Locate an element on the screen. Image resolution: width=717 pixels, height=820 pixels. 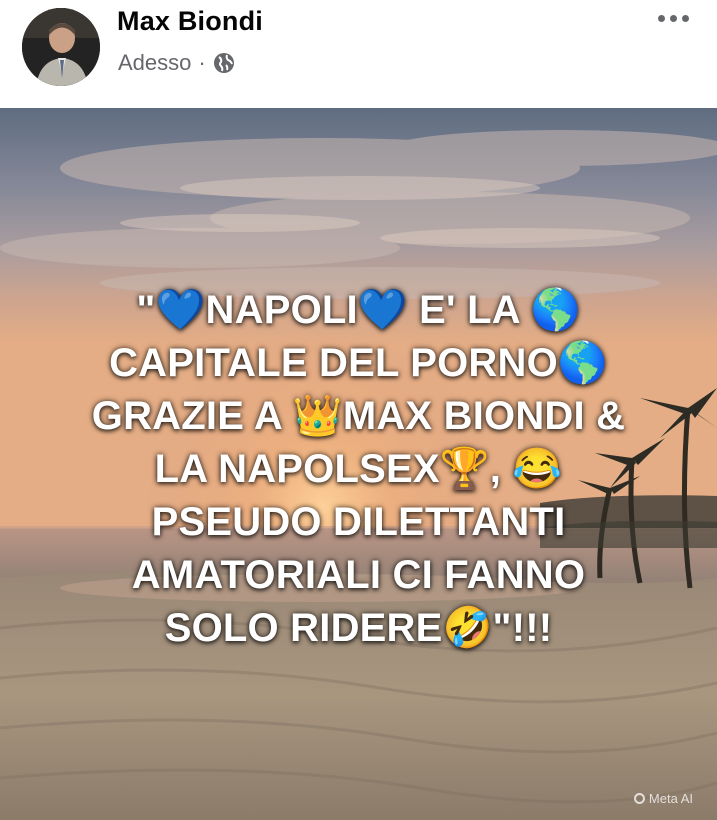
caption-line: PSEUDO DILETTANTI is located at coordinates (358, 522).